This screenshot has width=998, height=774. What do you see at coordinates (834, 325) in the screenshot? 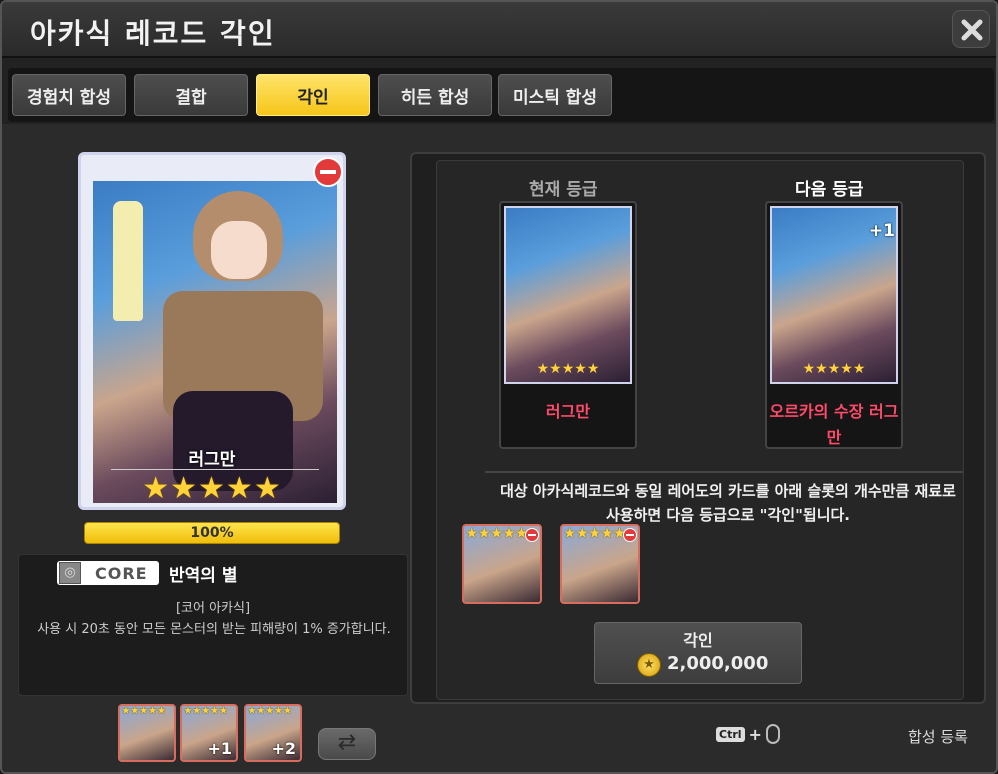
I see `next-grade-card: +1 ★★★★★ 오르카의 수장 러그만` at bounding box center [834, 325].